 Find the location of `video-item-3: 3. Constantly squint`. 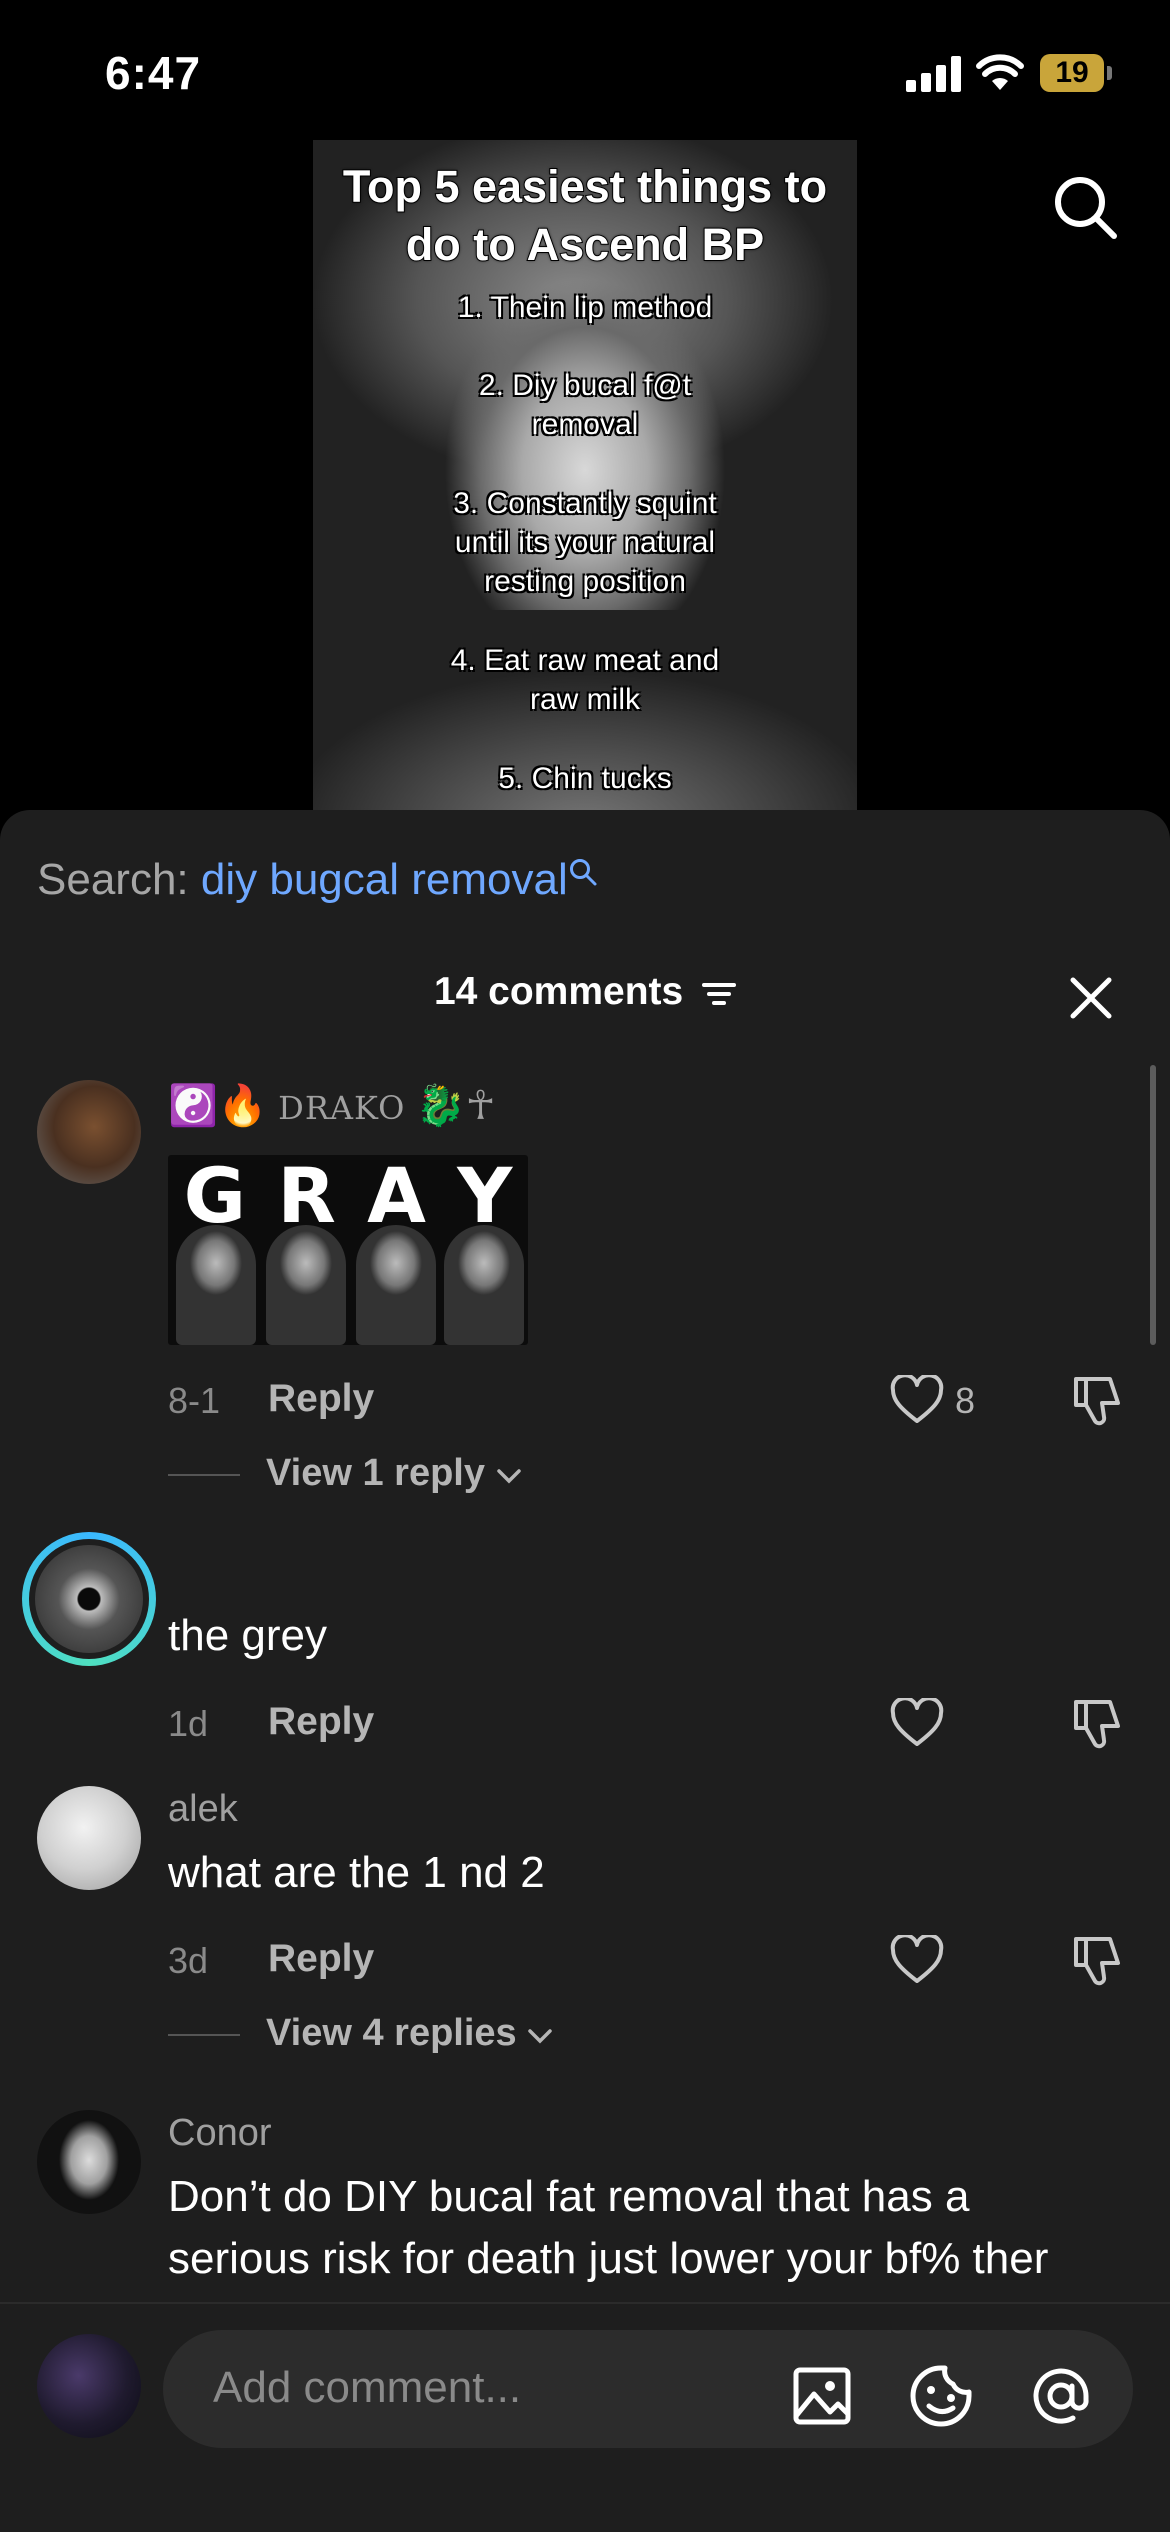

video-item-3: 3. Constantly squint is located at coordinates (585, 503).